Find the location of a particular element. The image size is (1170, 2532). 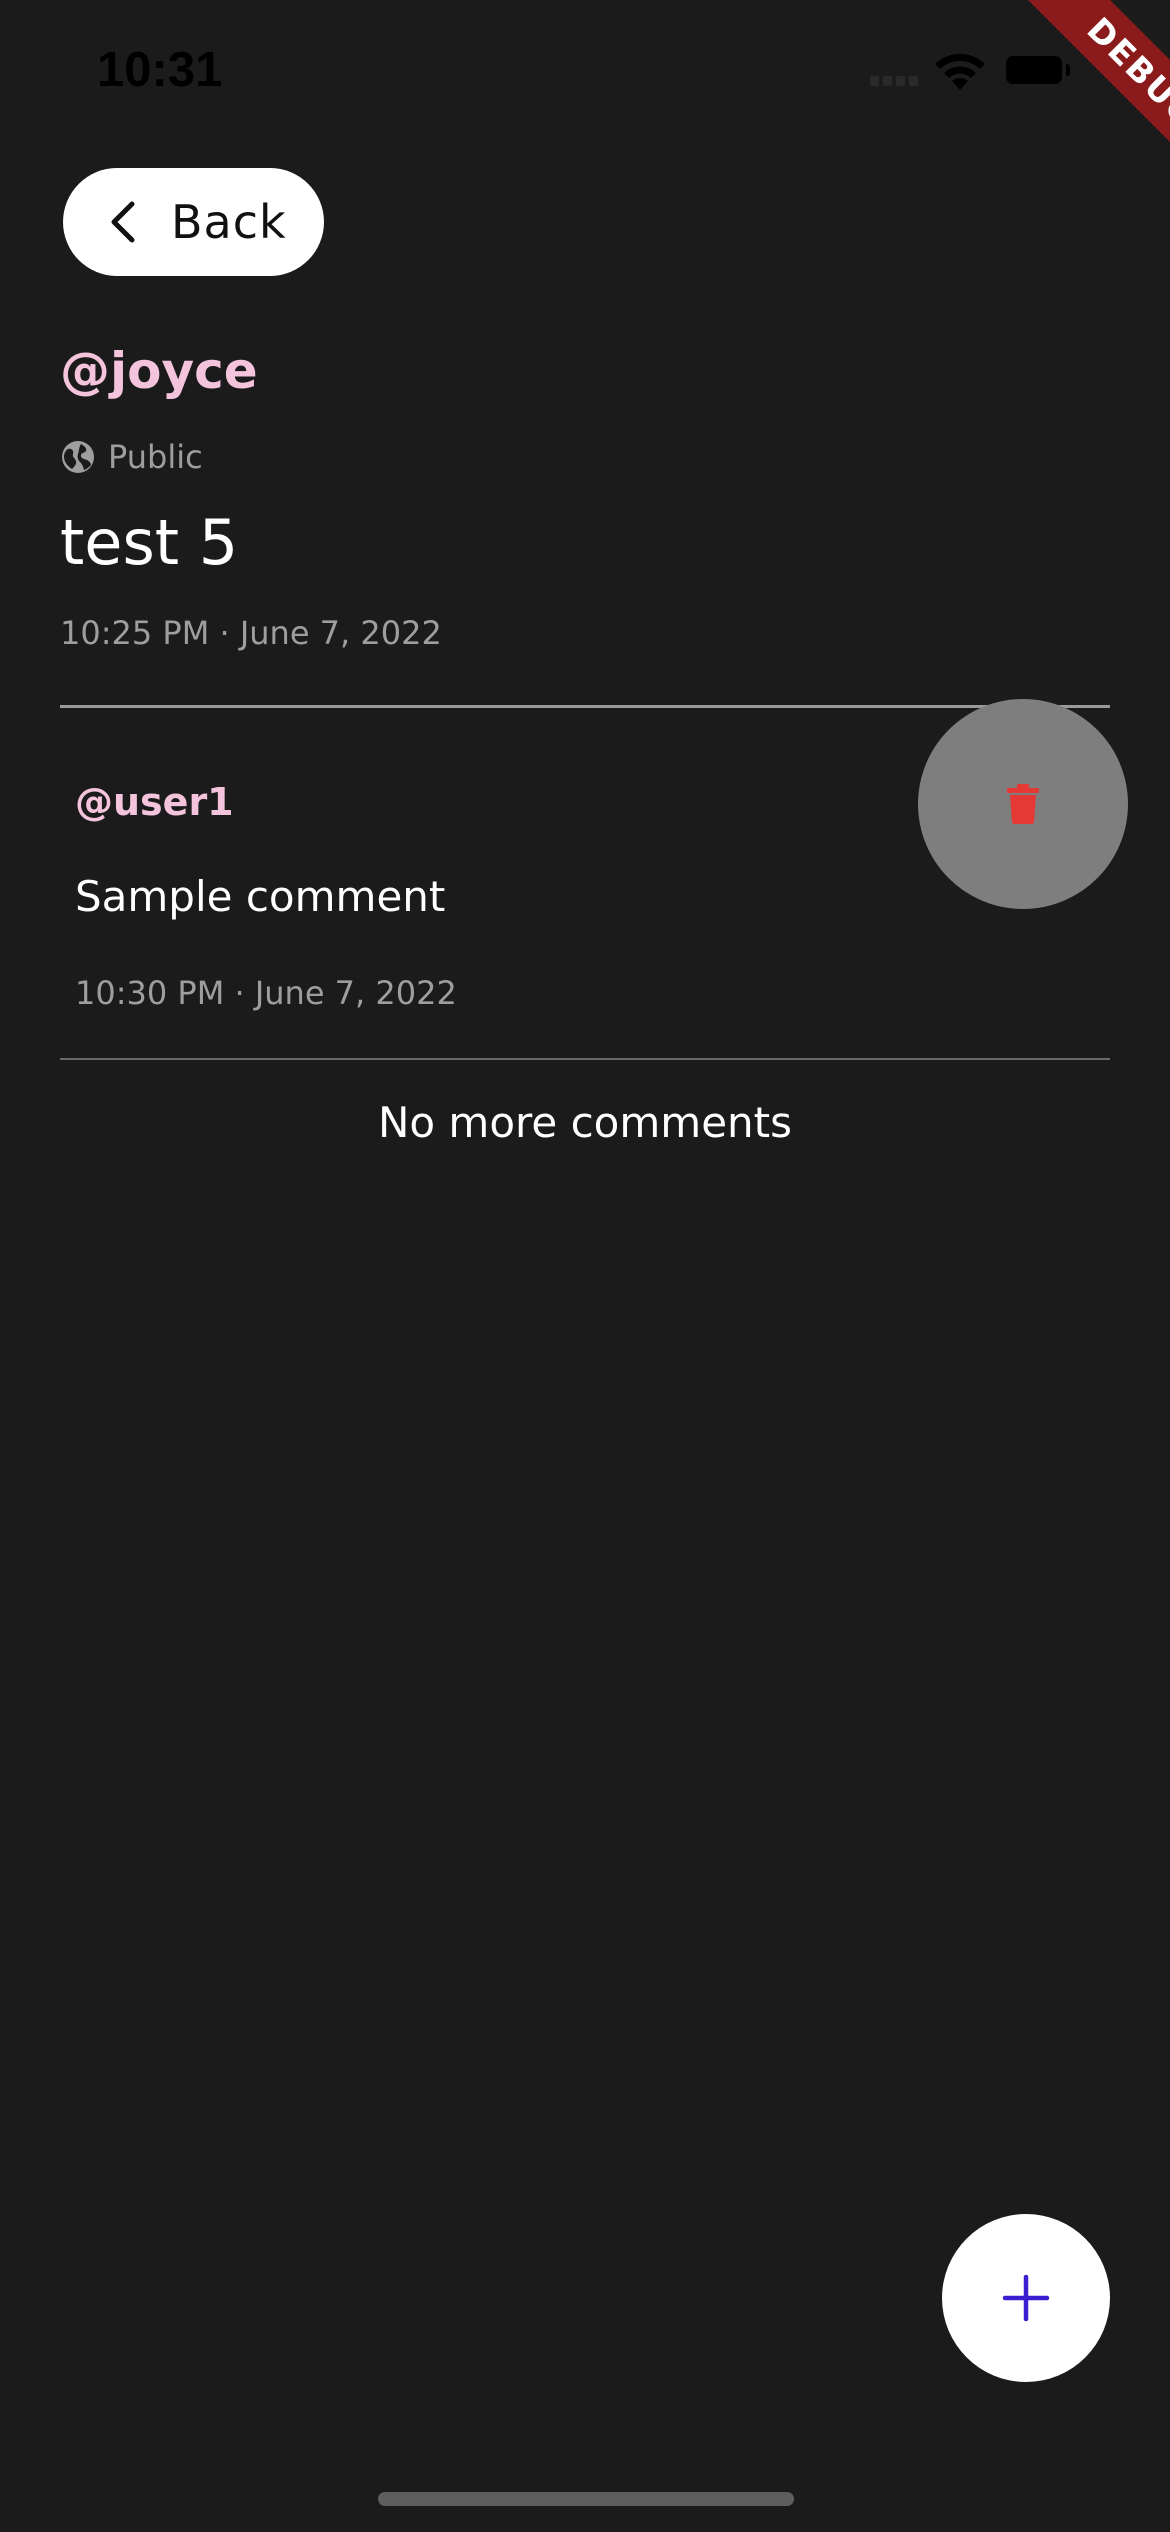

status-bar-time: 10:31 is located at coordinates (160, 70).